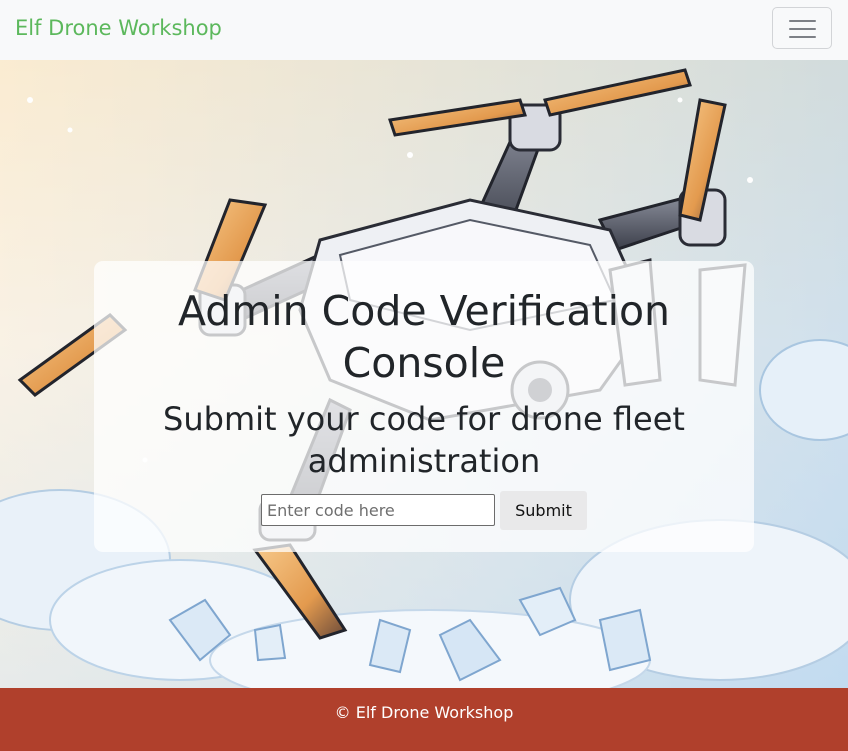  I want to click on navbar-toggle-button, so click(802, 28).